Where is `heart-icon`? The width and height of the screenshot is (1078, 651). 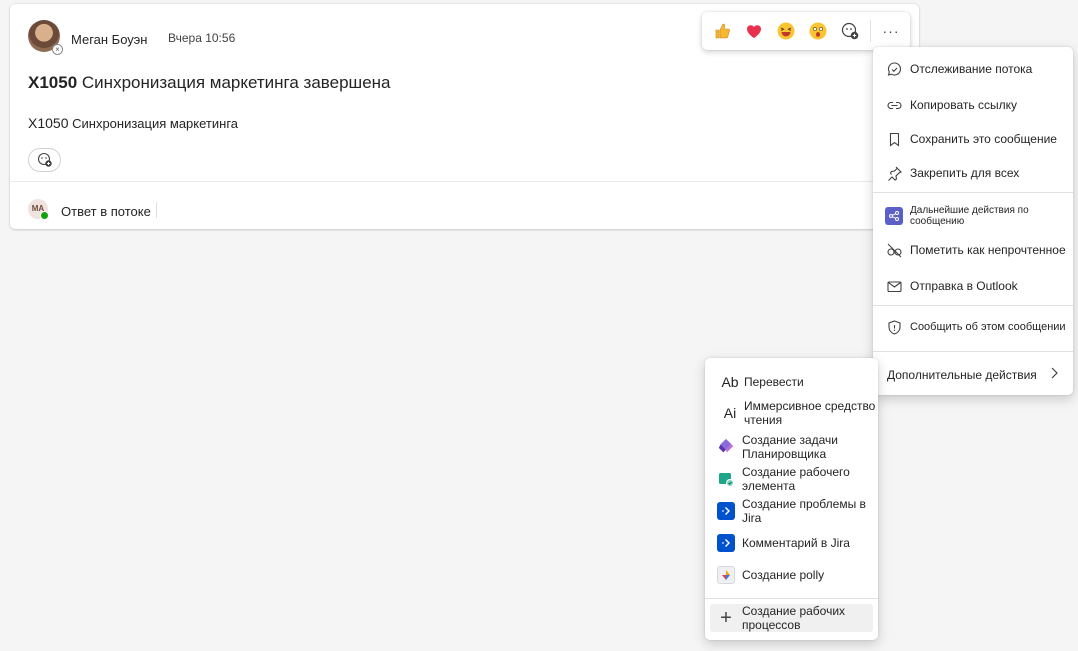
heart-icon is located at coordinates (754, 31).